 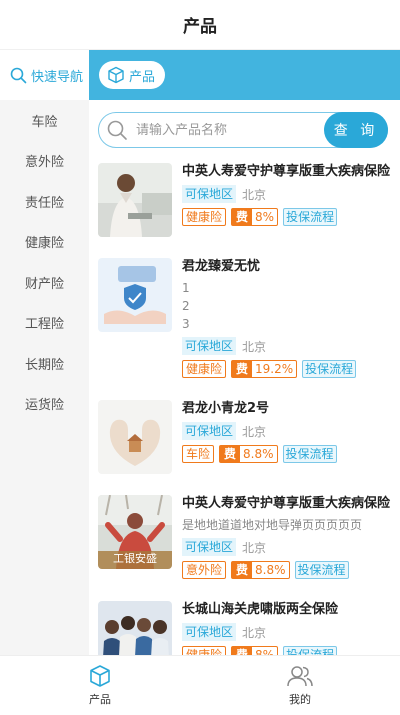 I want to click on sidebar-item-engineering: 工程险, so click(x=44, y=323).